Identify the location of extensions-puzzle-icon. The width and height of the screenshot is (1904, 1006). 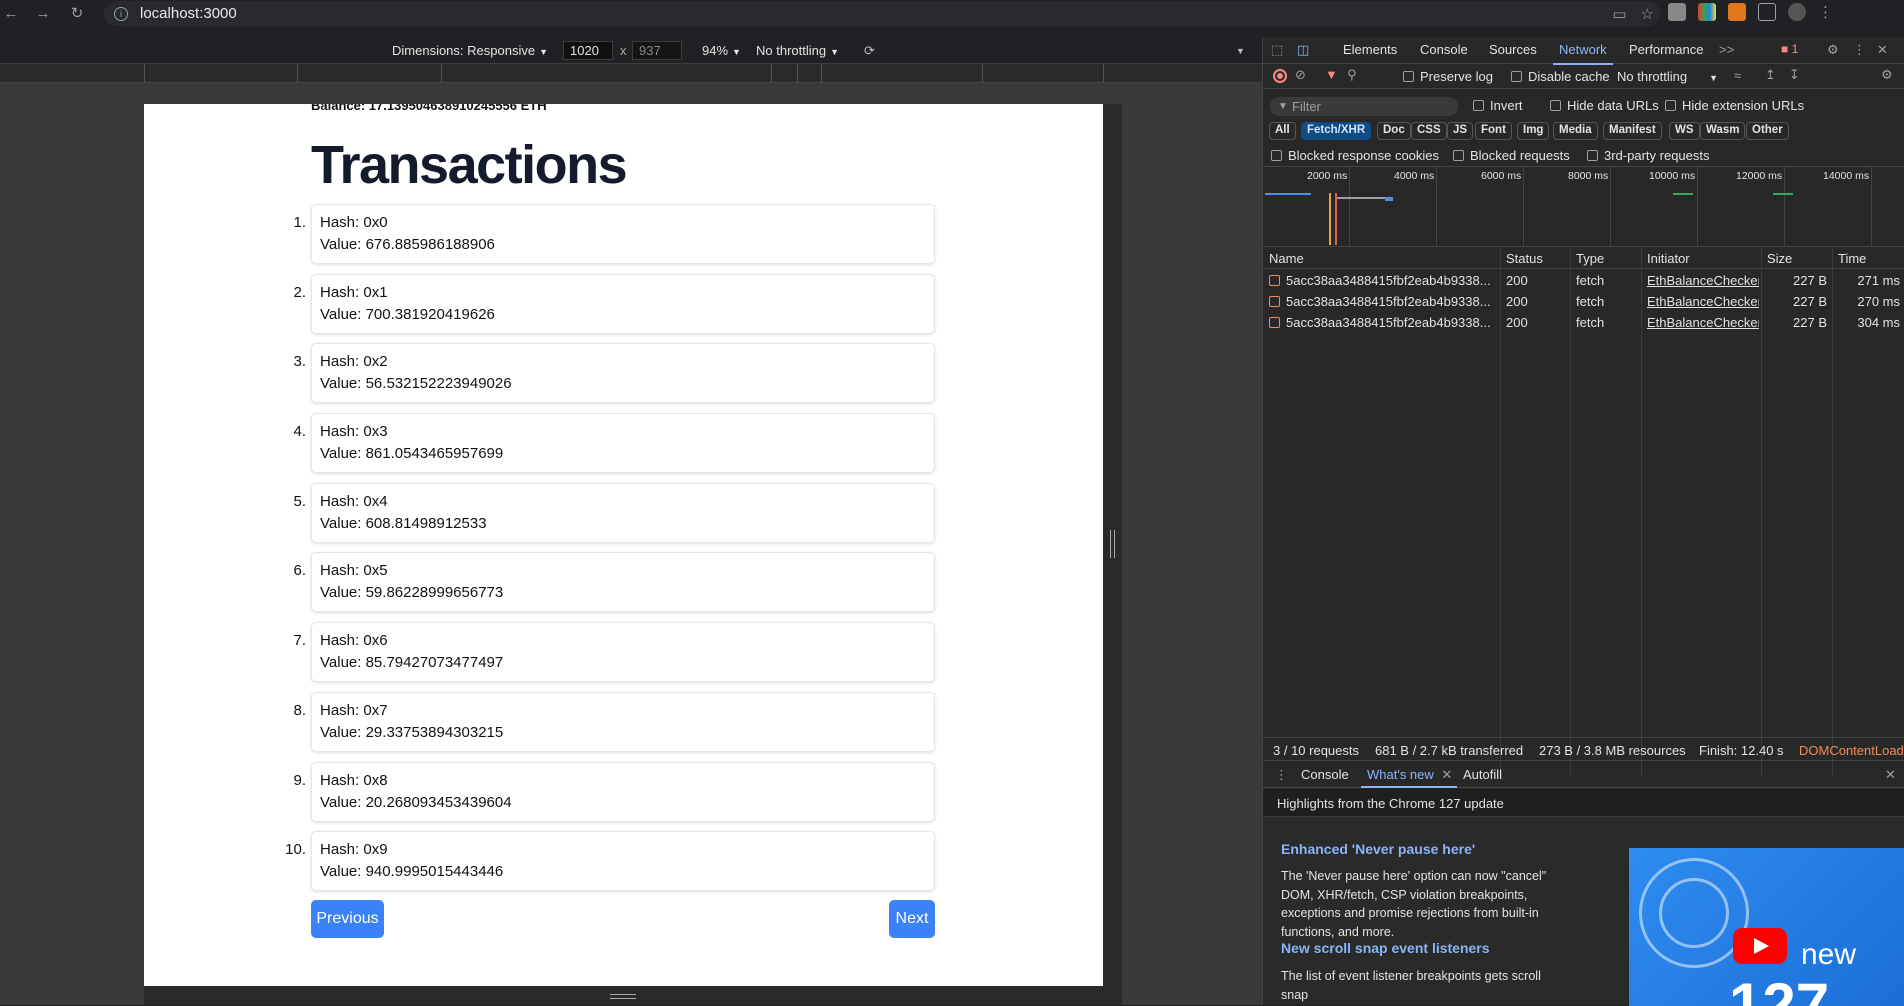
(1767, 12).